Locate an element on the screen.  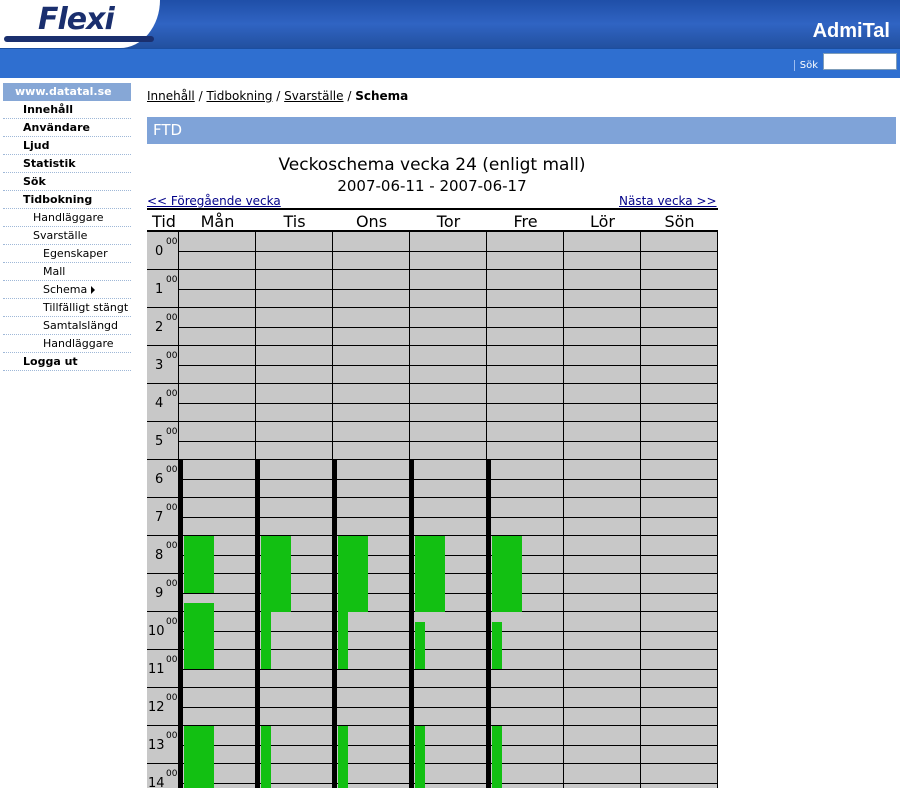
sidebar-item-innehåll: Innehåll is located at coordinates (67, 110).